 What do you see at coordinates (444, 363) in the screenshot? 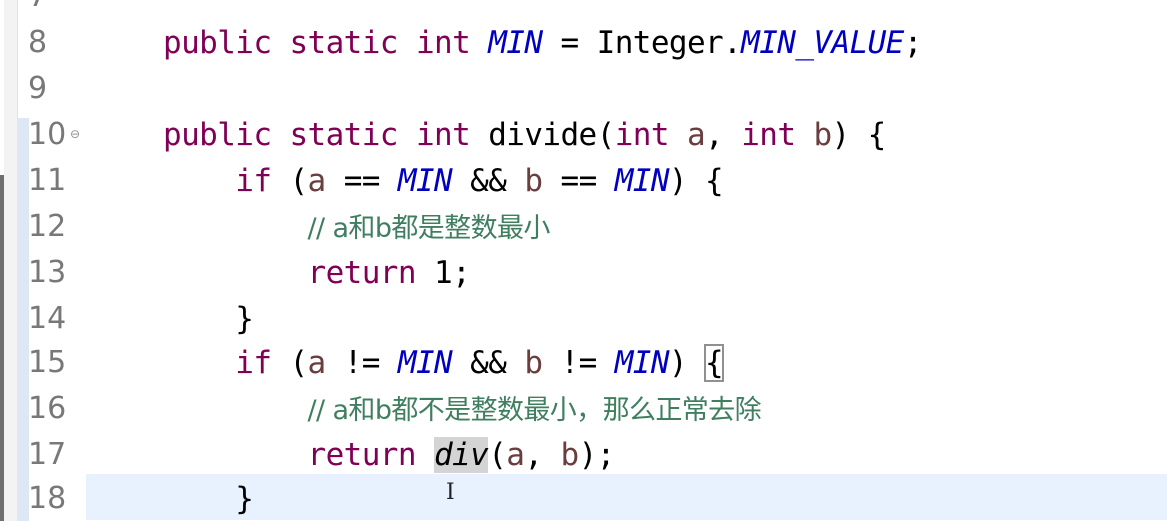
I see `code-line-15: if (a != MIN && b != MIN) {` at bounding box center [444, 363].